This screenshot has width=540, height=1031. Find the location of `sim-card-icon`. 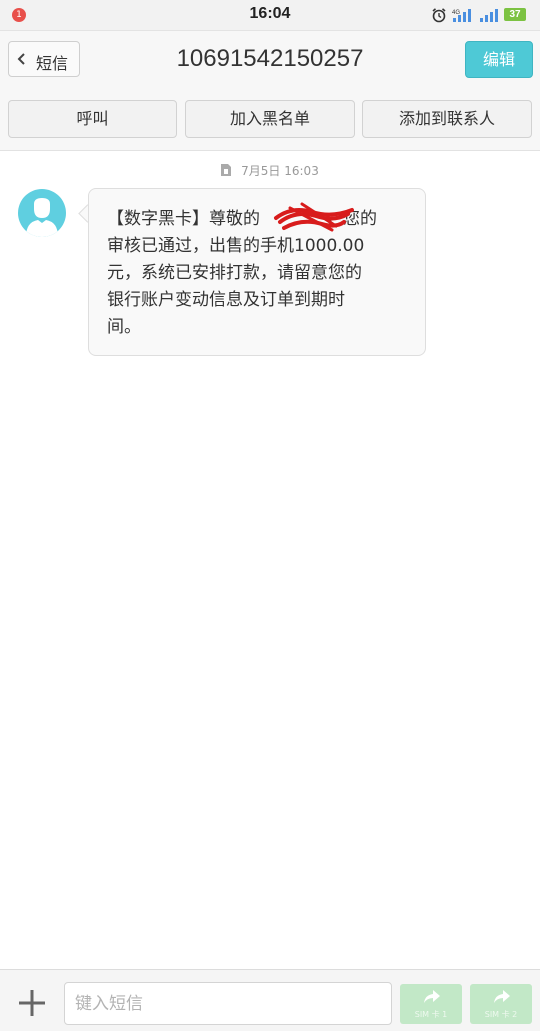

sim-card-icon is located at coordinates (226, 170).